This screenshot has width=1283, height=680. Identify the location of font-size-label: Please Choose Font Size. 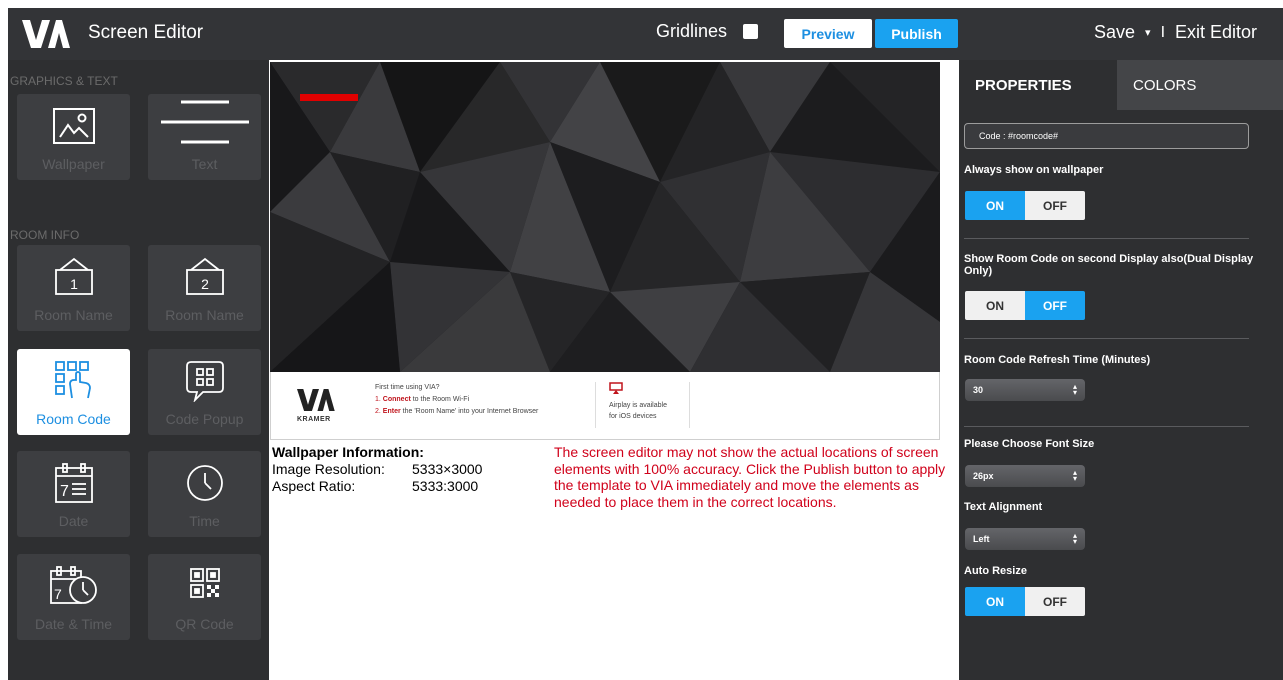
(1029, 444).